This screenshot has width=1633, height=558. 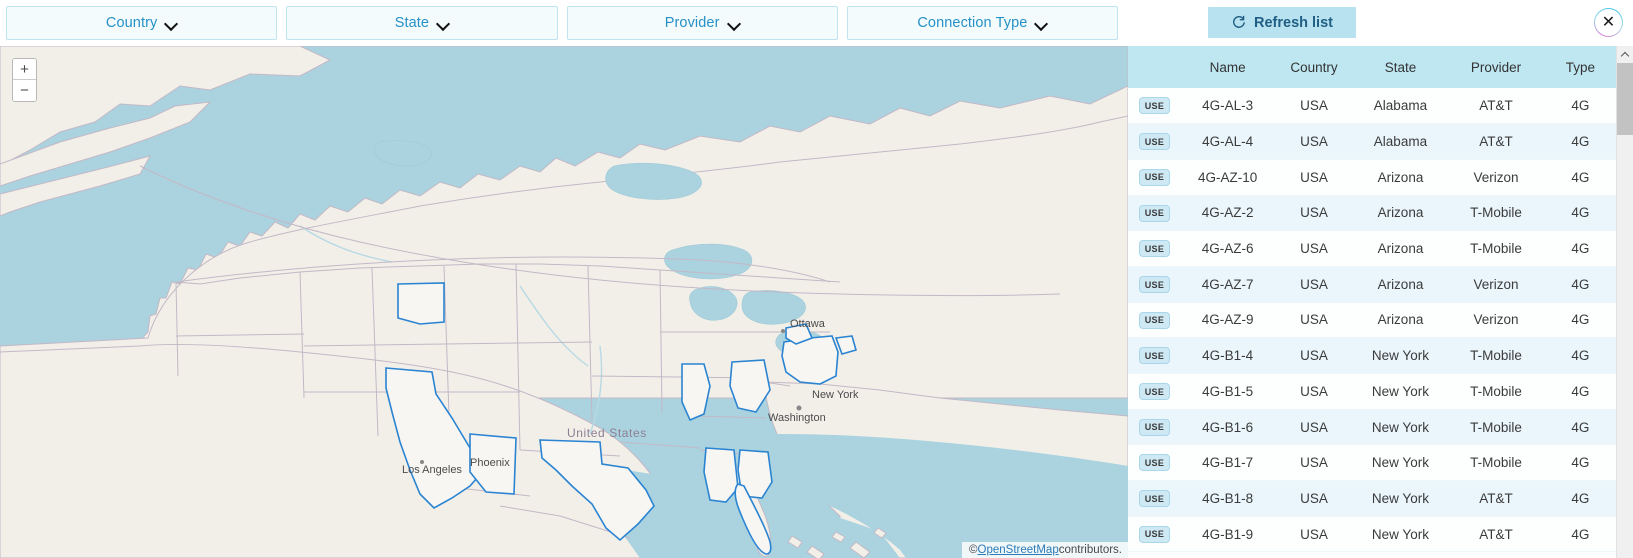 What do you see at coordinates (797, 418) in the screenshot?
I see `map-label-washington: Washington` at bounding box center [797, 418].